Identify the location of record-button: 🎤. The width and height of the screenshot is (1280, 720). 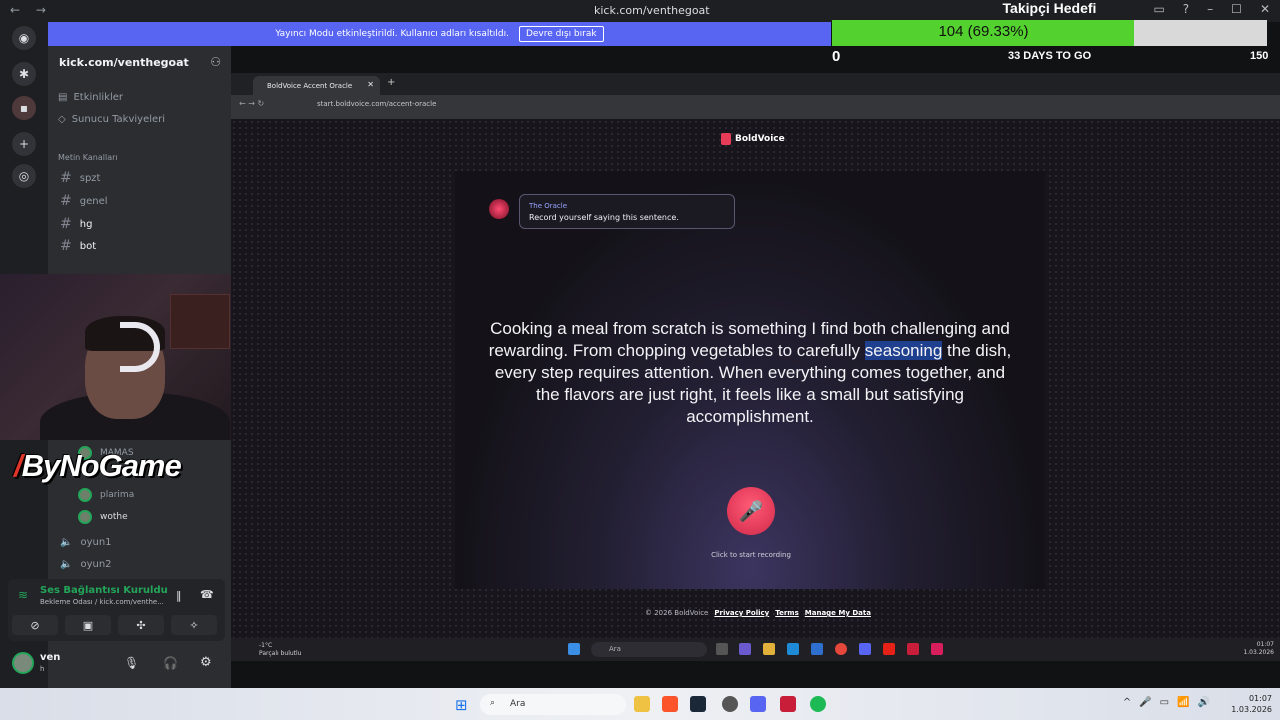
(751, 511).